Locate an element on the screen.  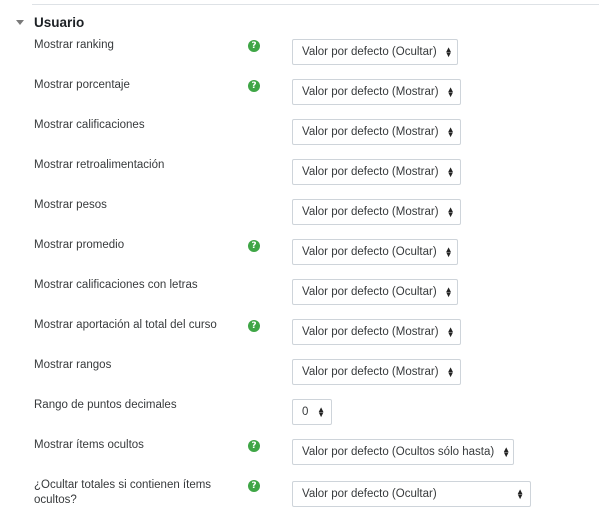
setting-label: Mostrar aportación al total del curso is located at coordinates (125, 325).